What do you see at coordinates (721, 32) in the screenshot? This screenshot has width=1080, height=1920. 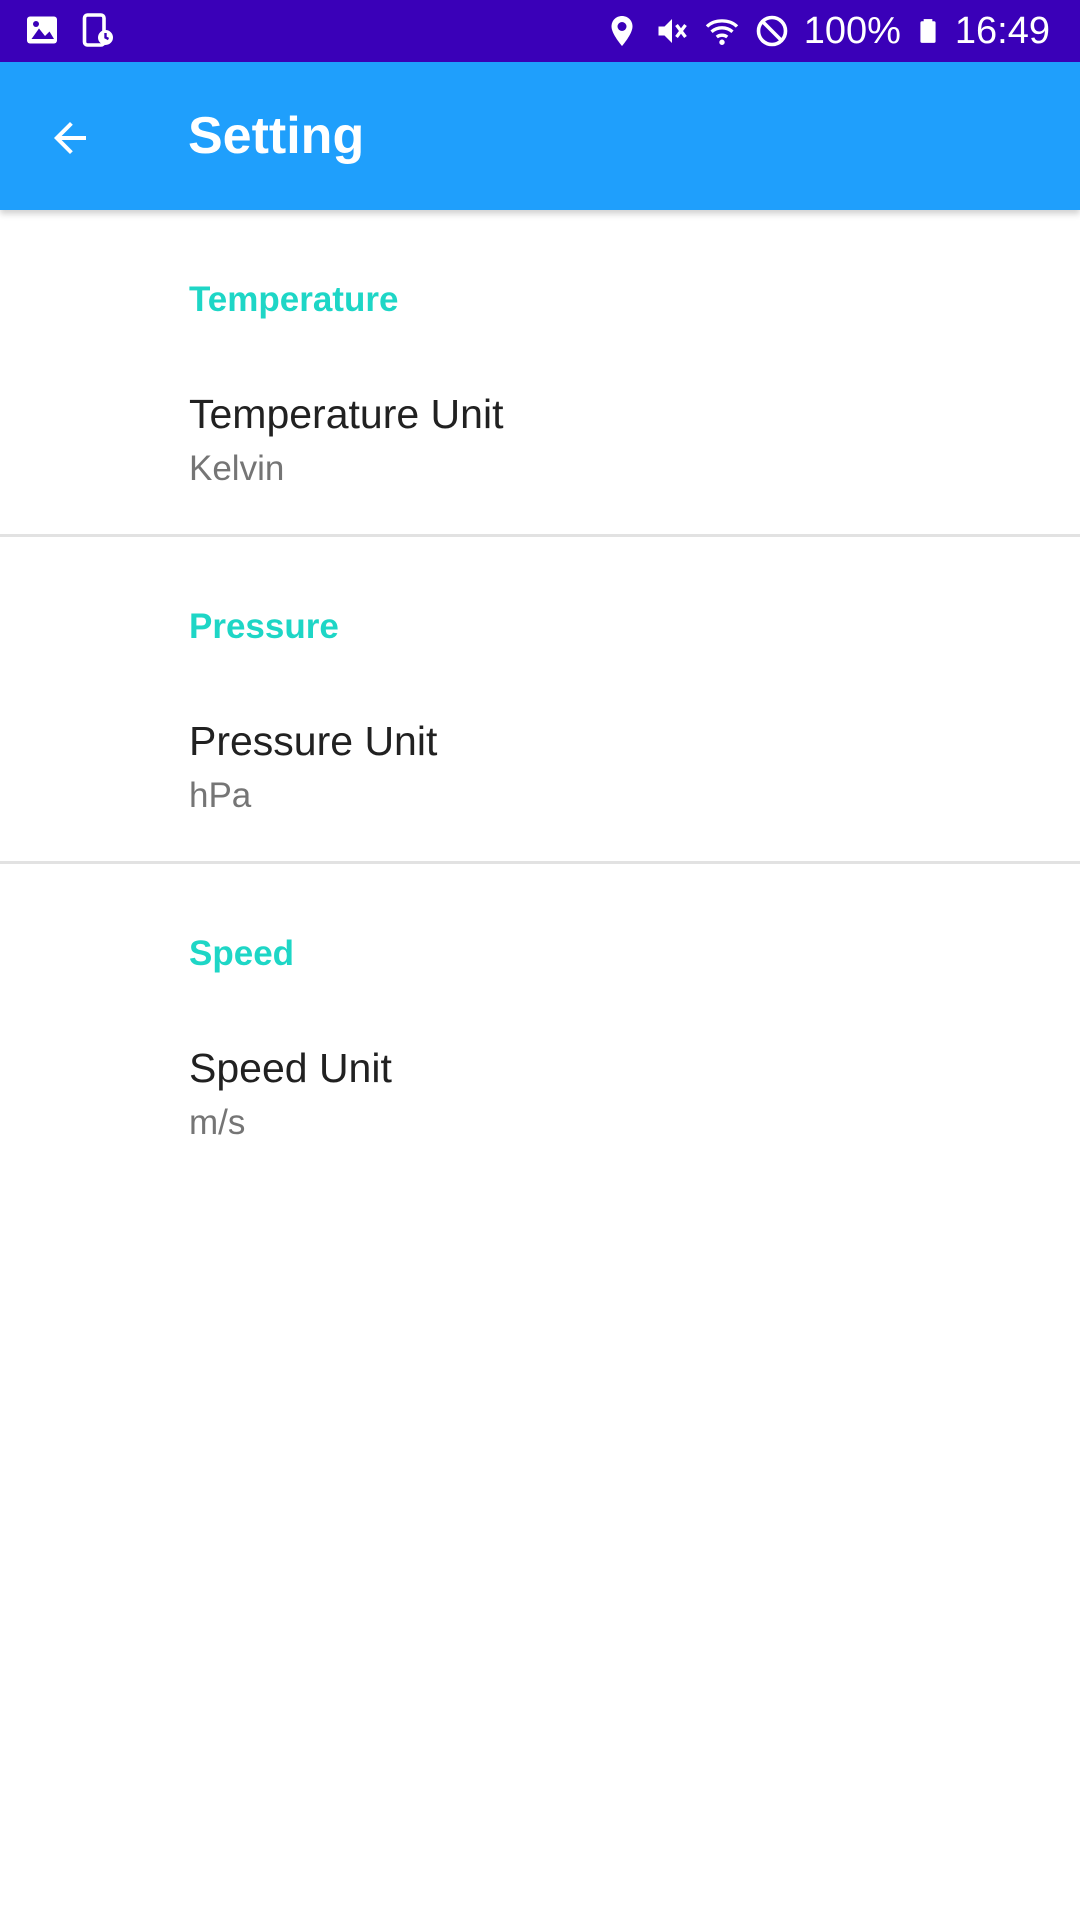 I see `wifi-icon` at bounding box center [721, 32].